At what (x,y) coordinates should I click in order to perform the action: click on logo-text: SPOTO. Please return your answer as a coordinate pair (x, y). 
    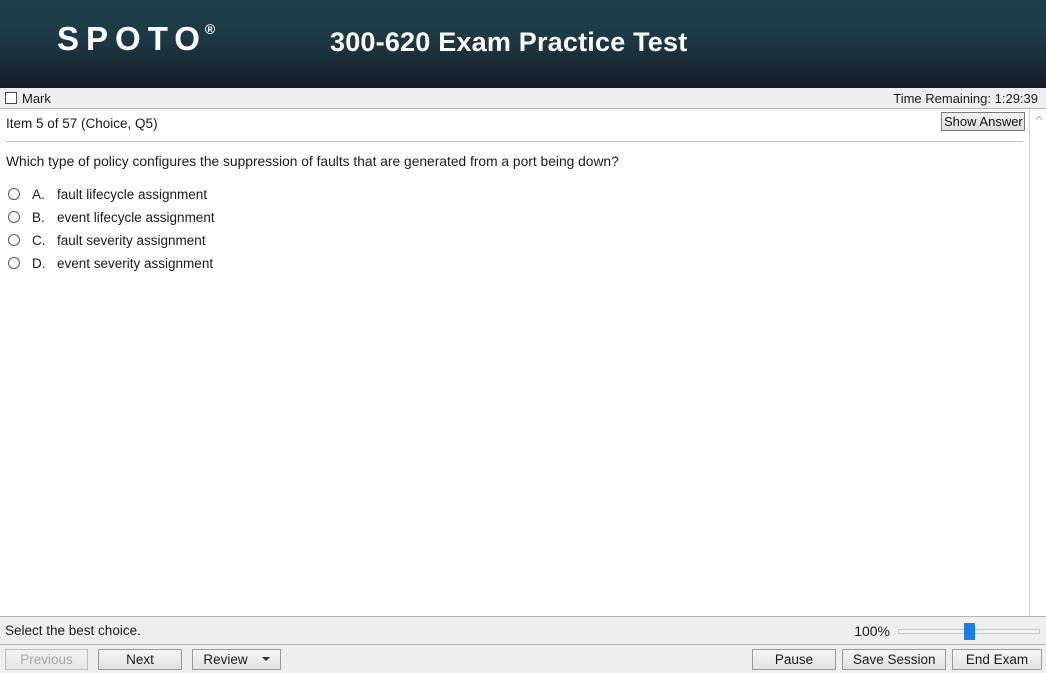
    Looking at the image, I should click on (132, 38).